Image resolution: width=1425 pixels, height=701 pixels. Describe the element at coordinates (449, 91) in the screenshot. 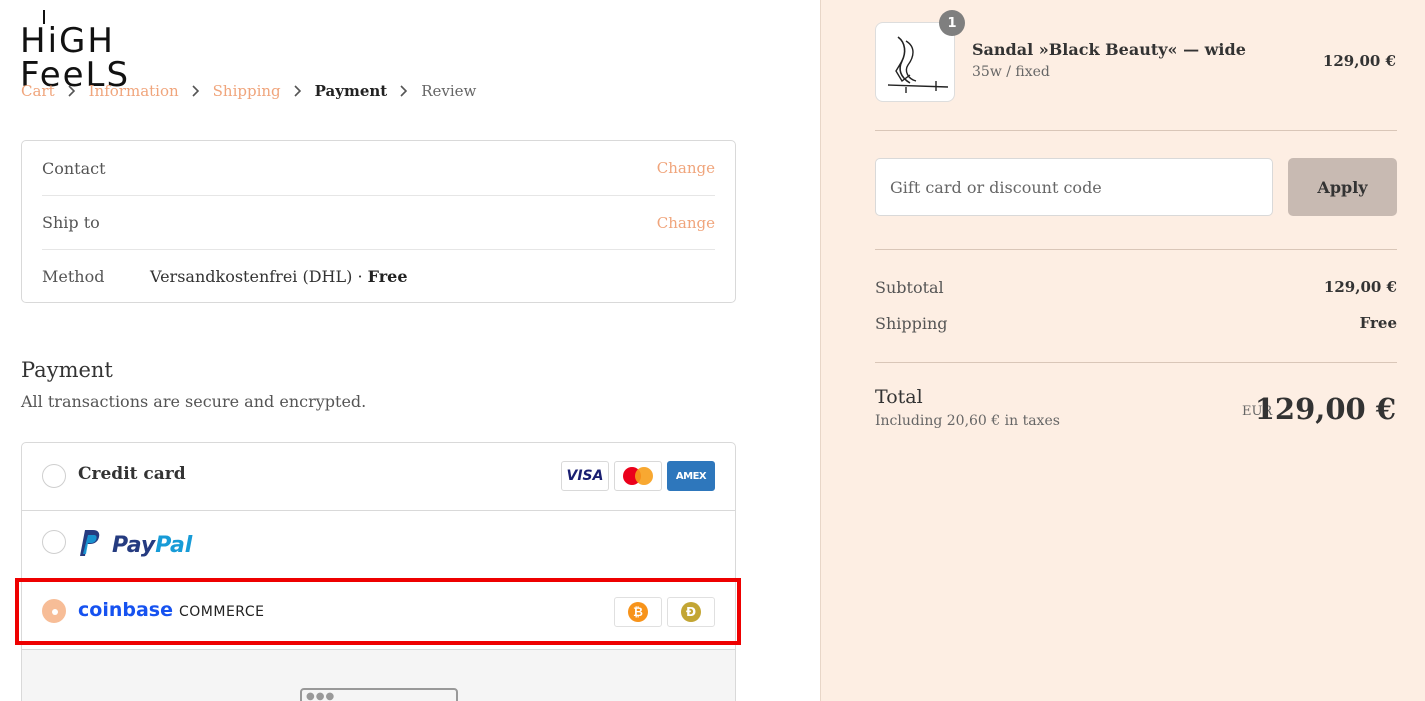

I see `breadcrumb-review: Review` at that location.